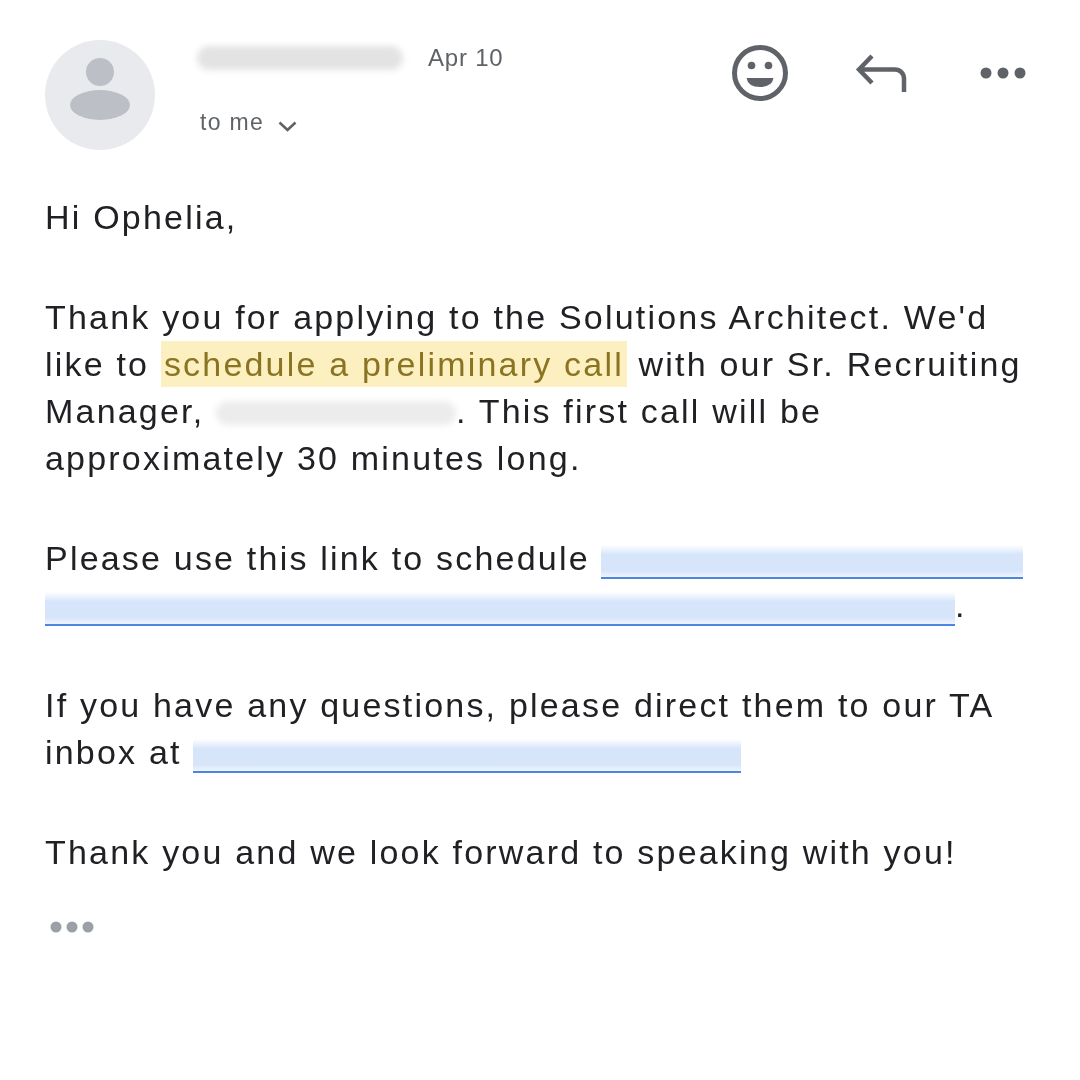  I want to click on more-icon, so click(1003, 73).